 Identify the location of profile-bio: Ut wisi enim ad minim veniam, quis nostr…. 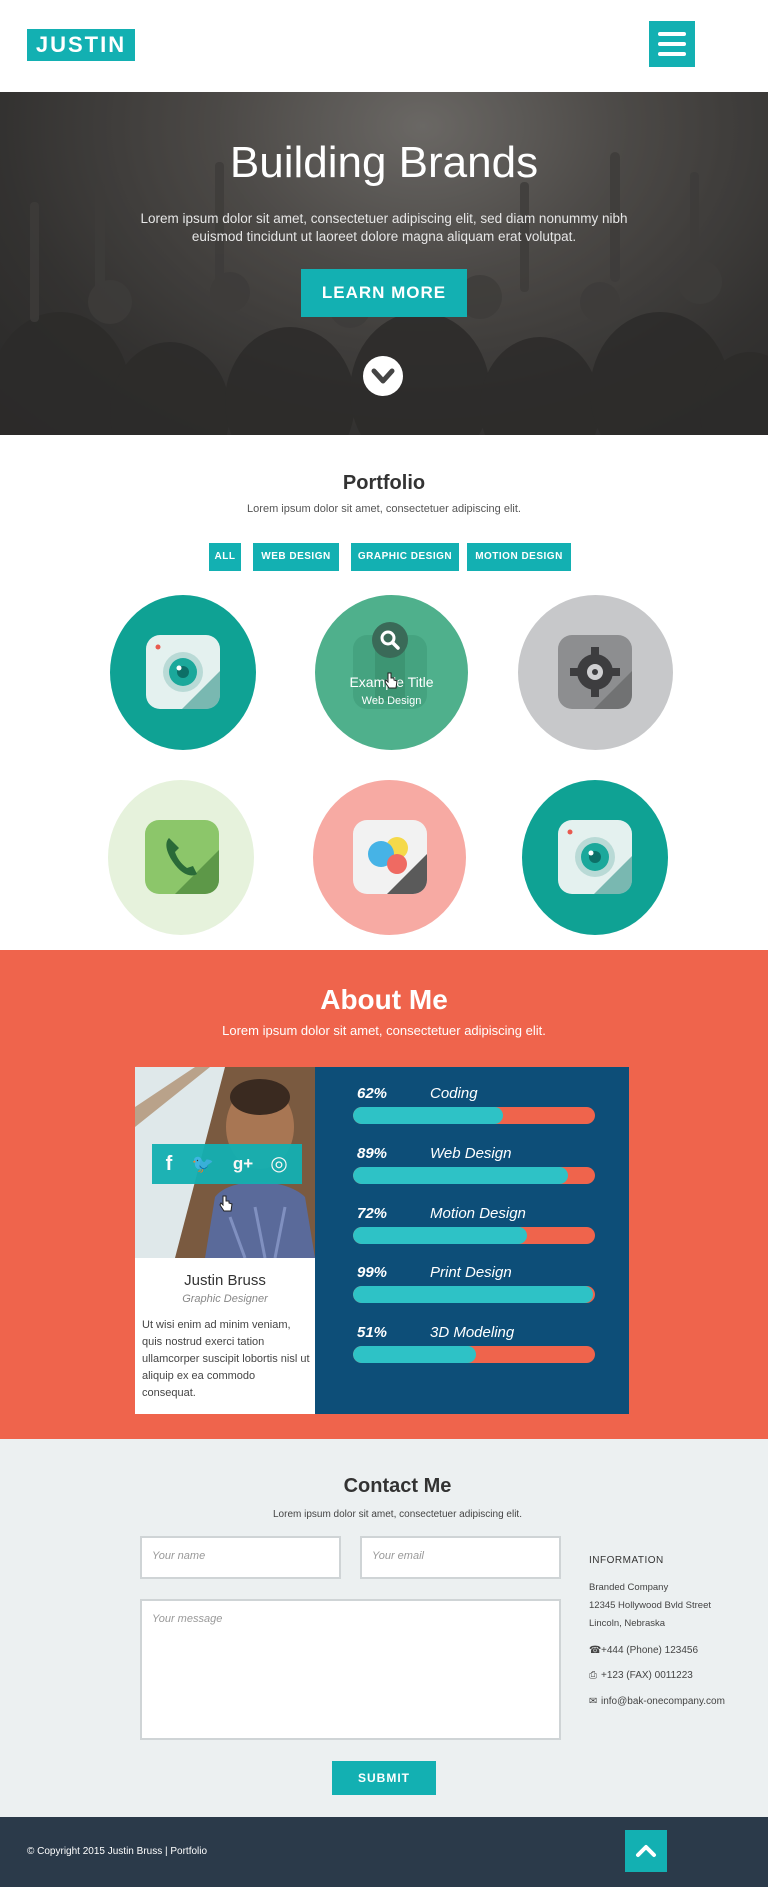
(226, 1359).